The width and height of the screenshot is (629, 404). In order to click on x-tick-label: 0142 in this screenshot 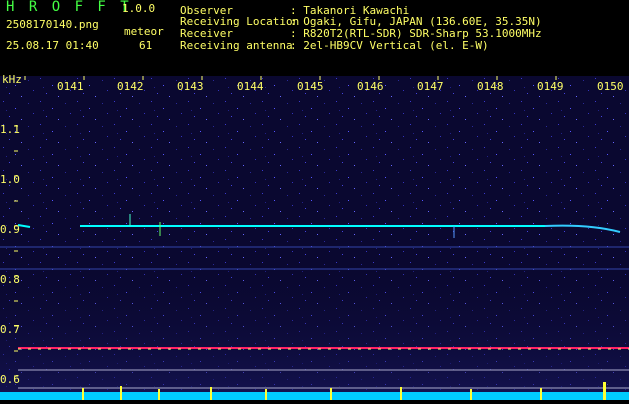, I will do `click(130, 86)`.